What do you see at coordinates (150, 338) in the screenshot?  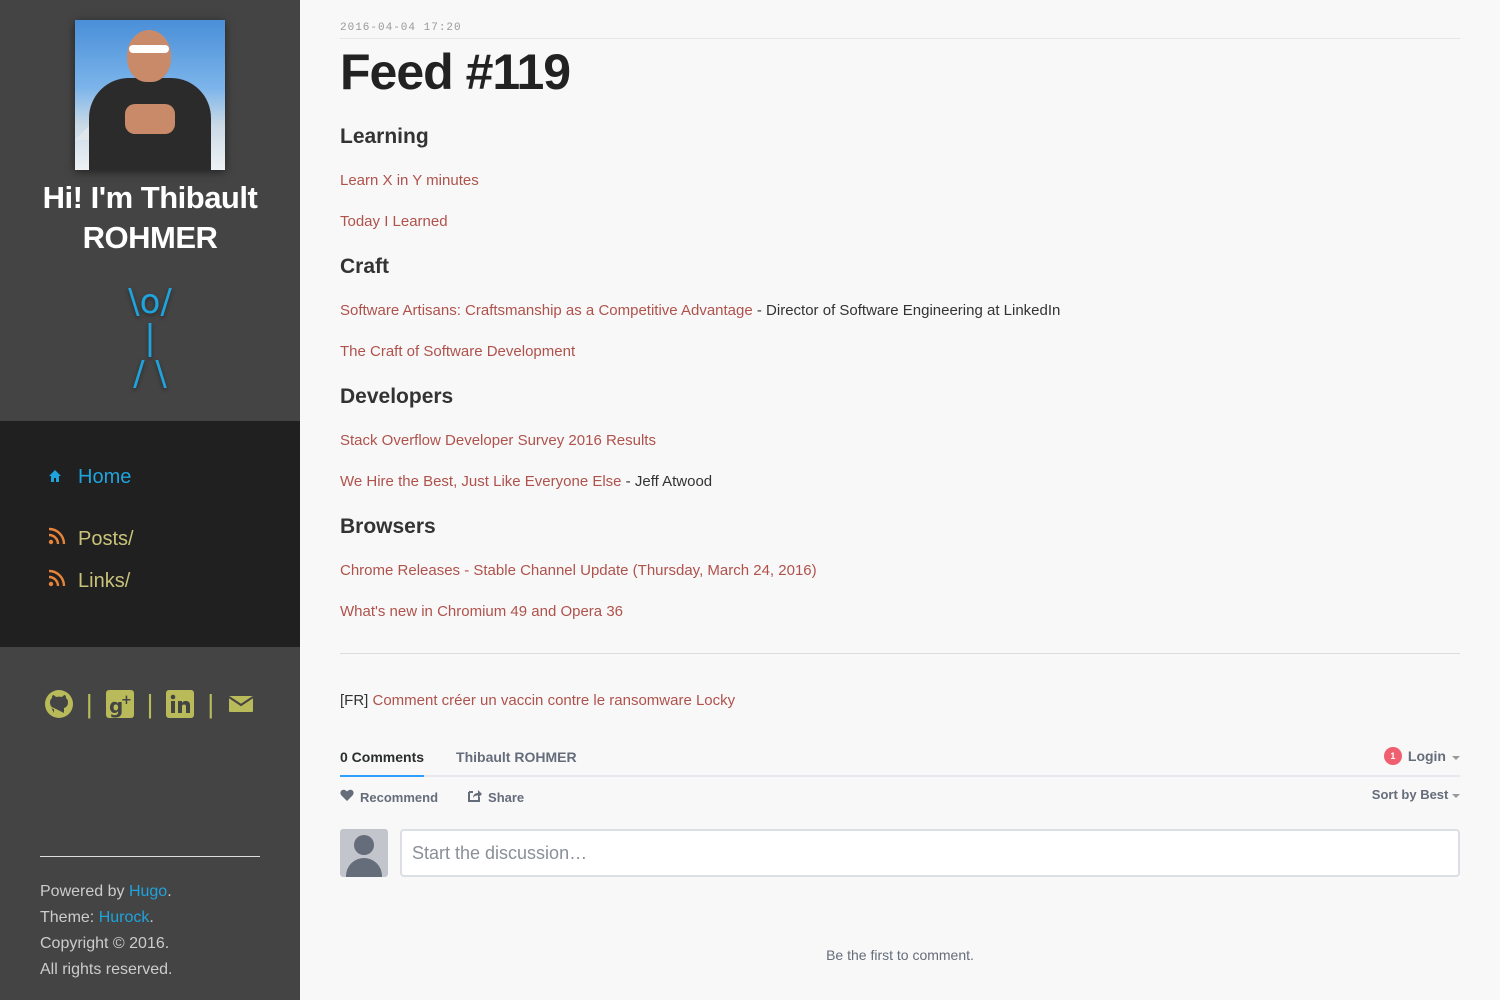 I see `ascii-figure: \o/ | / \` at bounding box center [150, 338].